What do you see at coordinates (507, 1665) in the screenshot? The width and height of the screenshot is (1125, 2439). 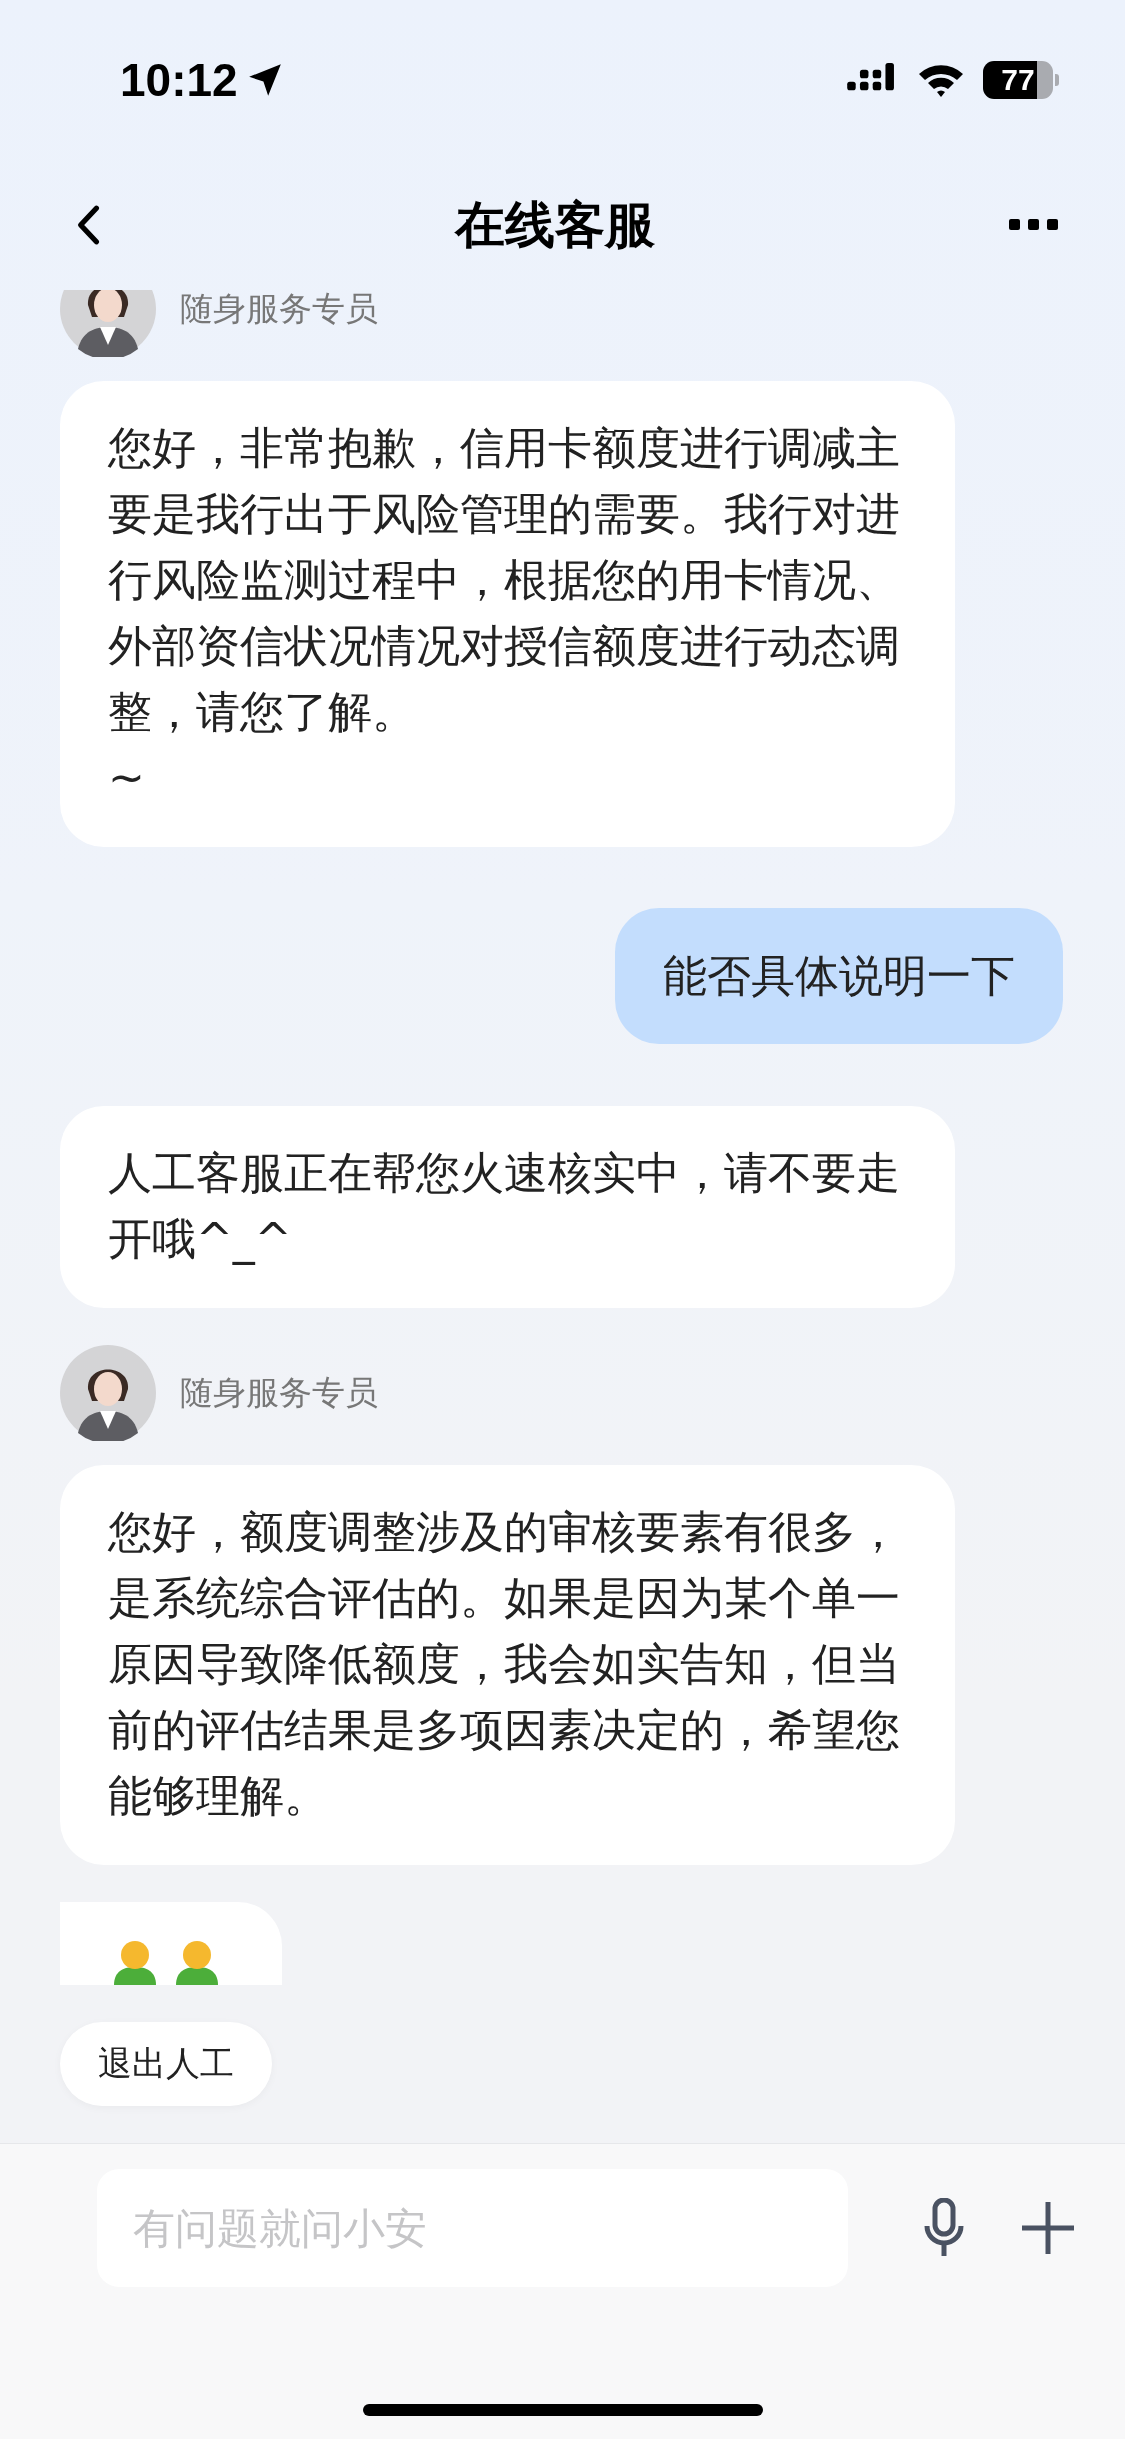 I see `agent-message: 您好，额度调整涉及的审核要素有很多，是系统综合评估的。如果是因为某个单一原因导致降低额度，我会如实告知，但当前的评估结果是多项因素决定的，希望您能够理解。` at bounding box center [507, 1665].